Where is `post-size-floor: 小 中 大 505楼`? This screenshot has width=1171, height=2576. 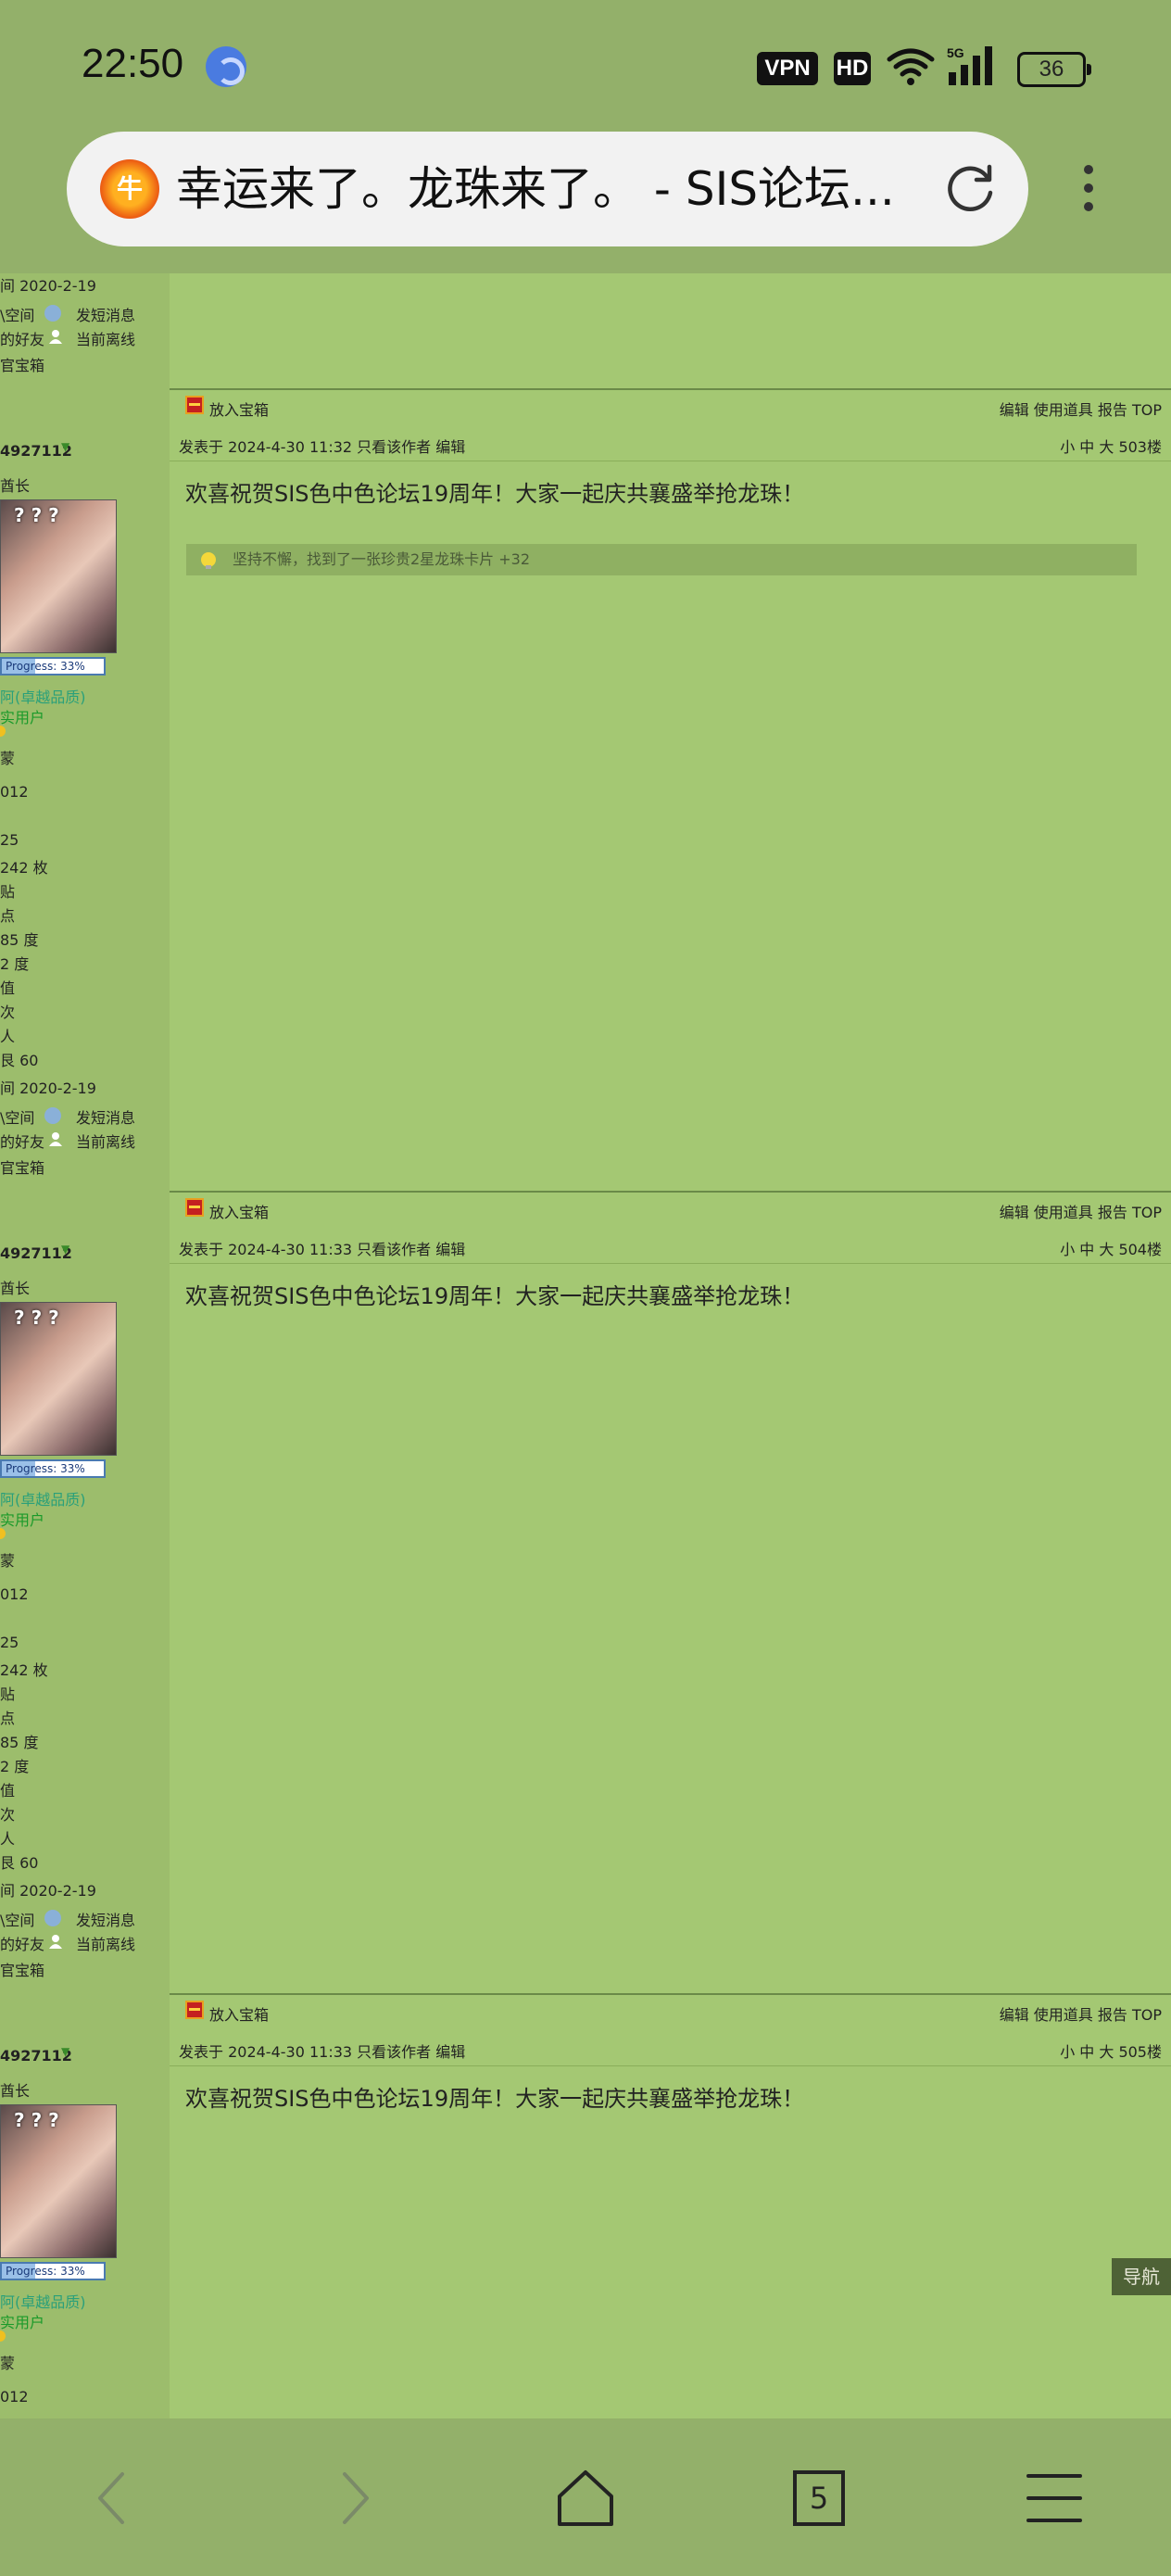 post-size-floor: 小 中 大 505楼 is located at coordinates (1111, 2051).